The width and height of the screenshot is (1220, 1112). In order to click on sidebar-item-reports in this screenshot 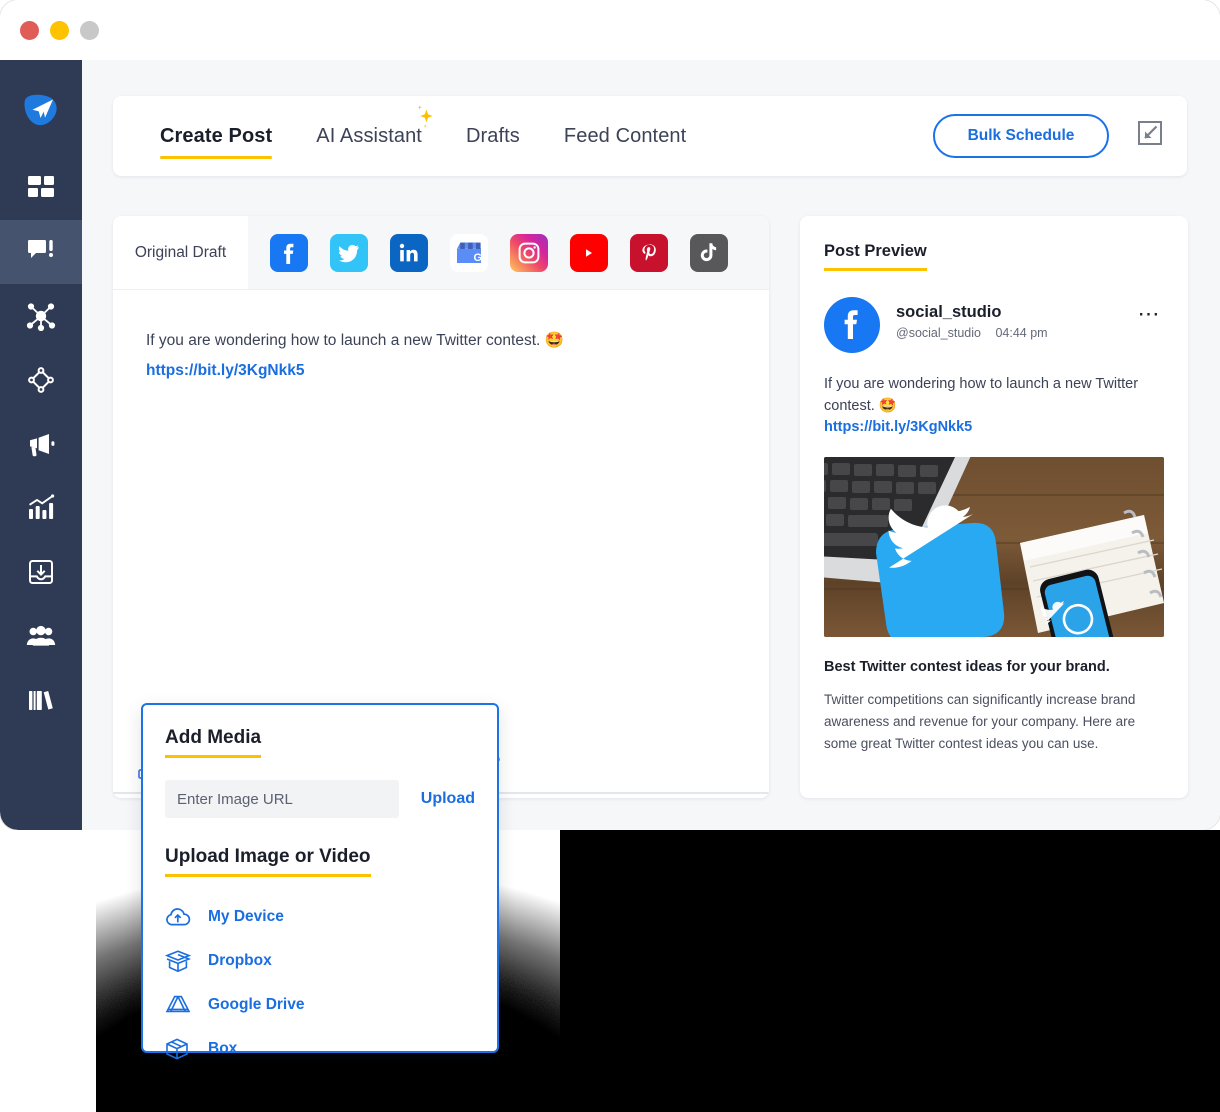, I will do `click(41, 572)`.